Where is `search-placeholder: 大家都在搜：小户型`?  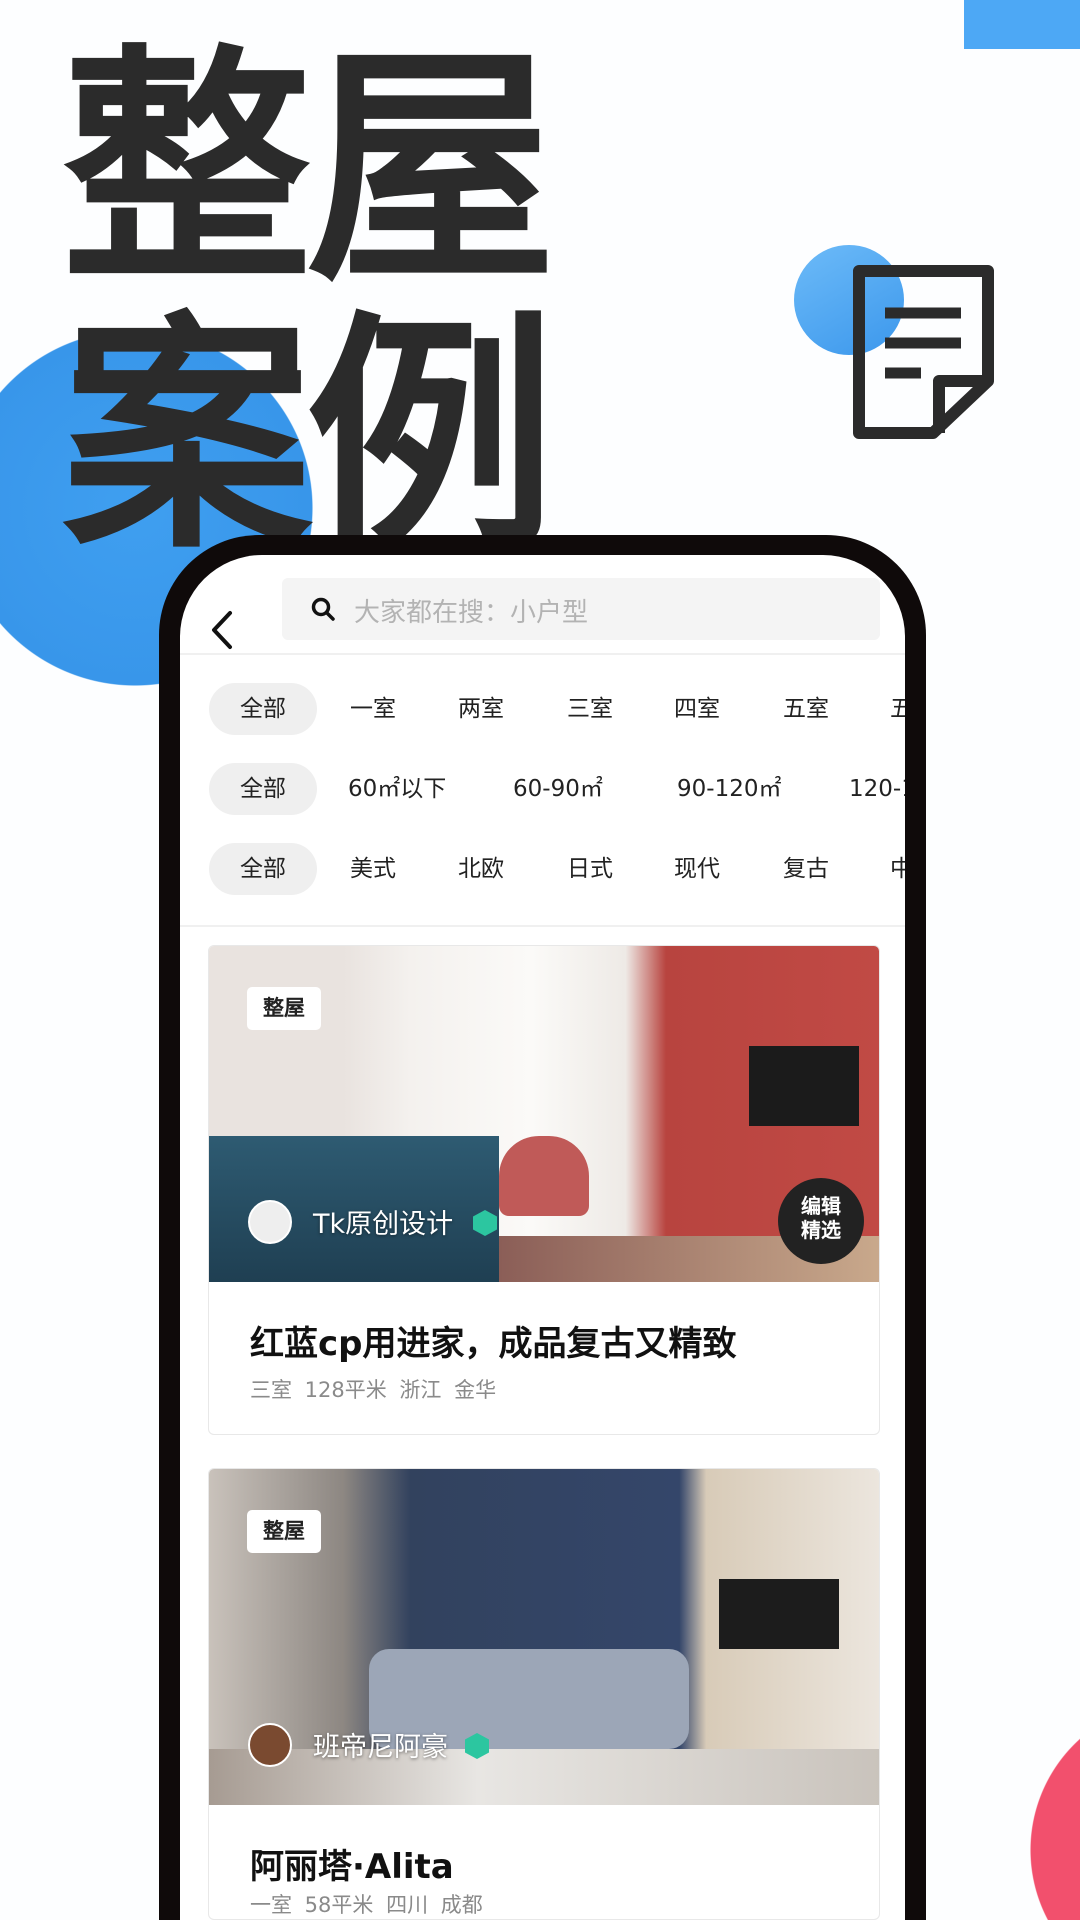
search-placeholder: 大家都在搜：小户型 is located at coordinates (471, 613).